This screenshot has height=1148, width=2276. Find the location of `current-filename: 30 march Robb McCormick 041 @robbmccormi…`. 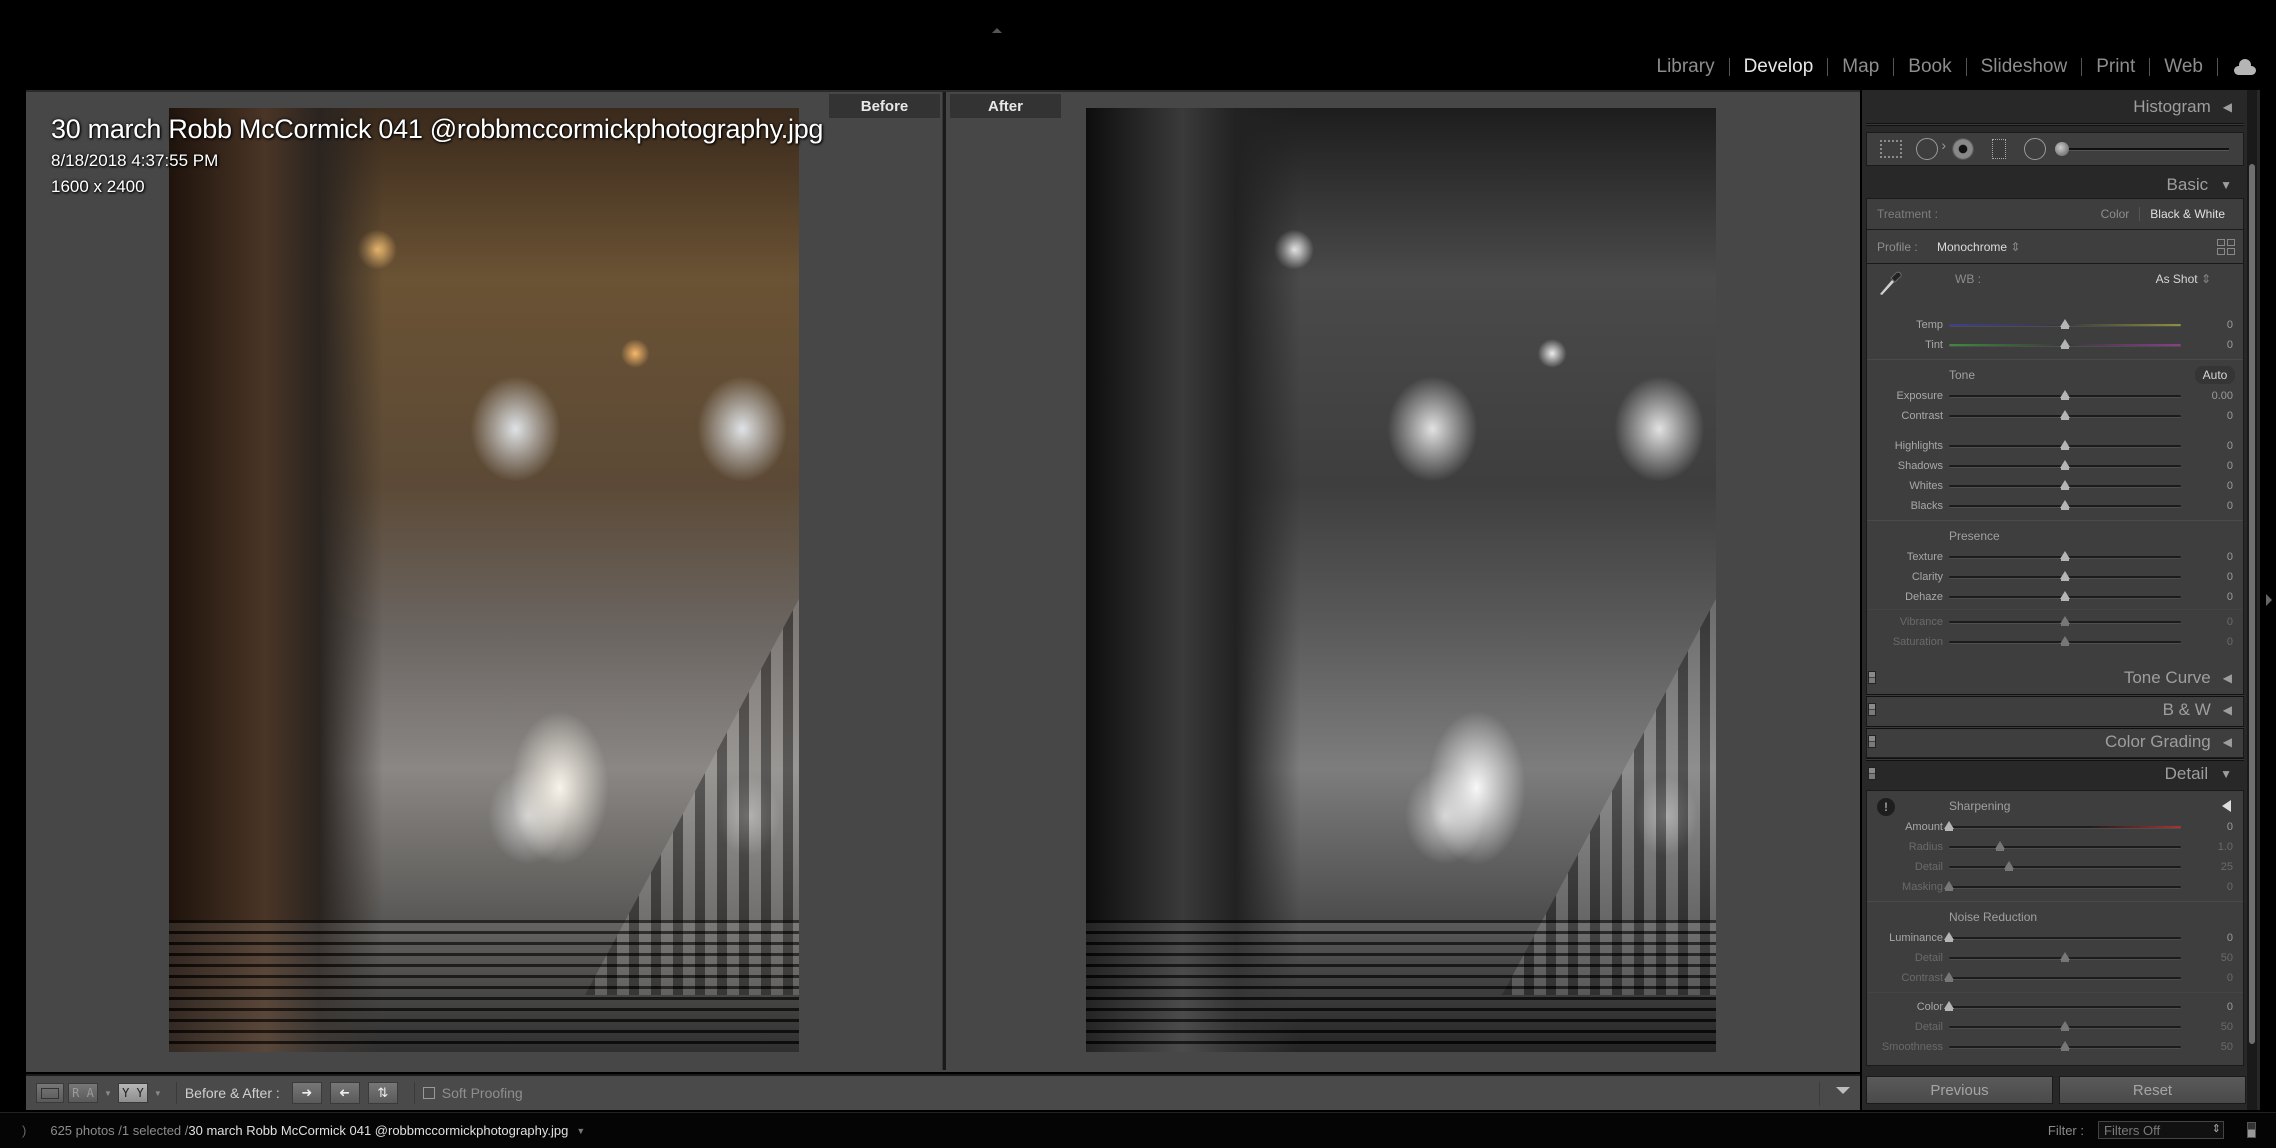

current-filename: 30 march Robb McCormick 041 @robbmccormi… is located at coordinates (378, 1130).